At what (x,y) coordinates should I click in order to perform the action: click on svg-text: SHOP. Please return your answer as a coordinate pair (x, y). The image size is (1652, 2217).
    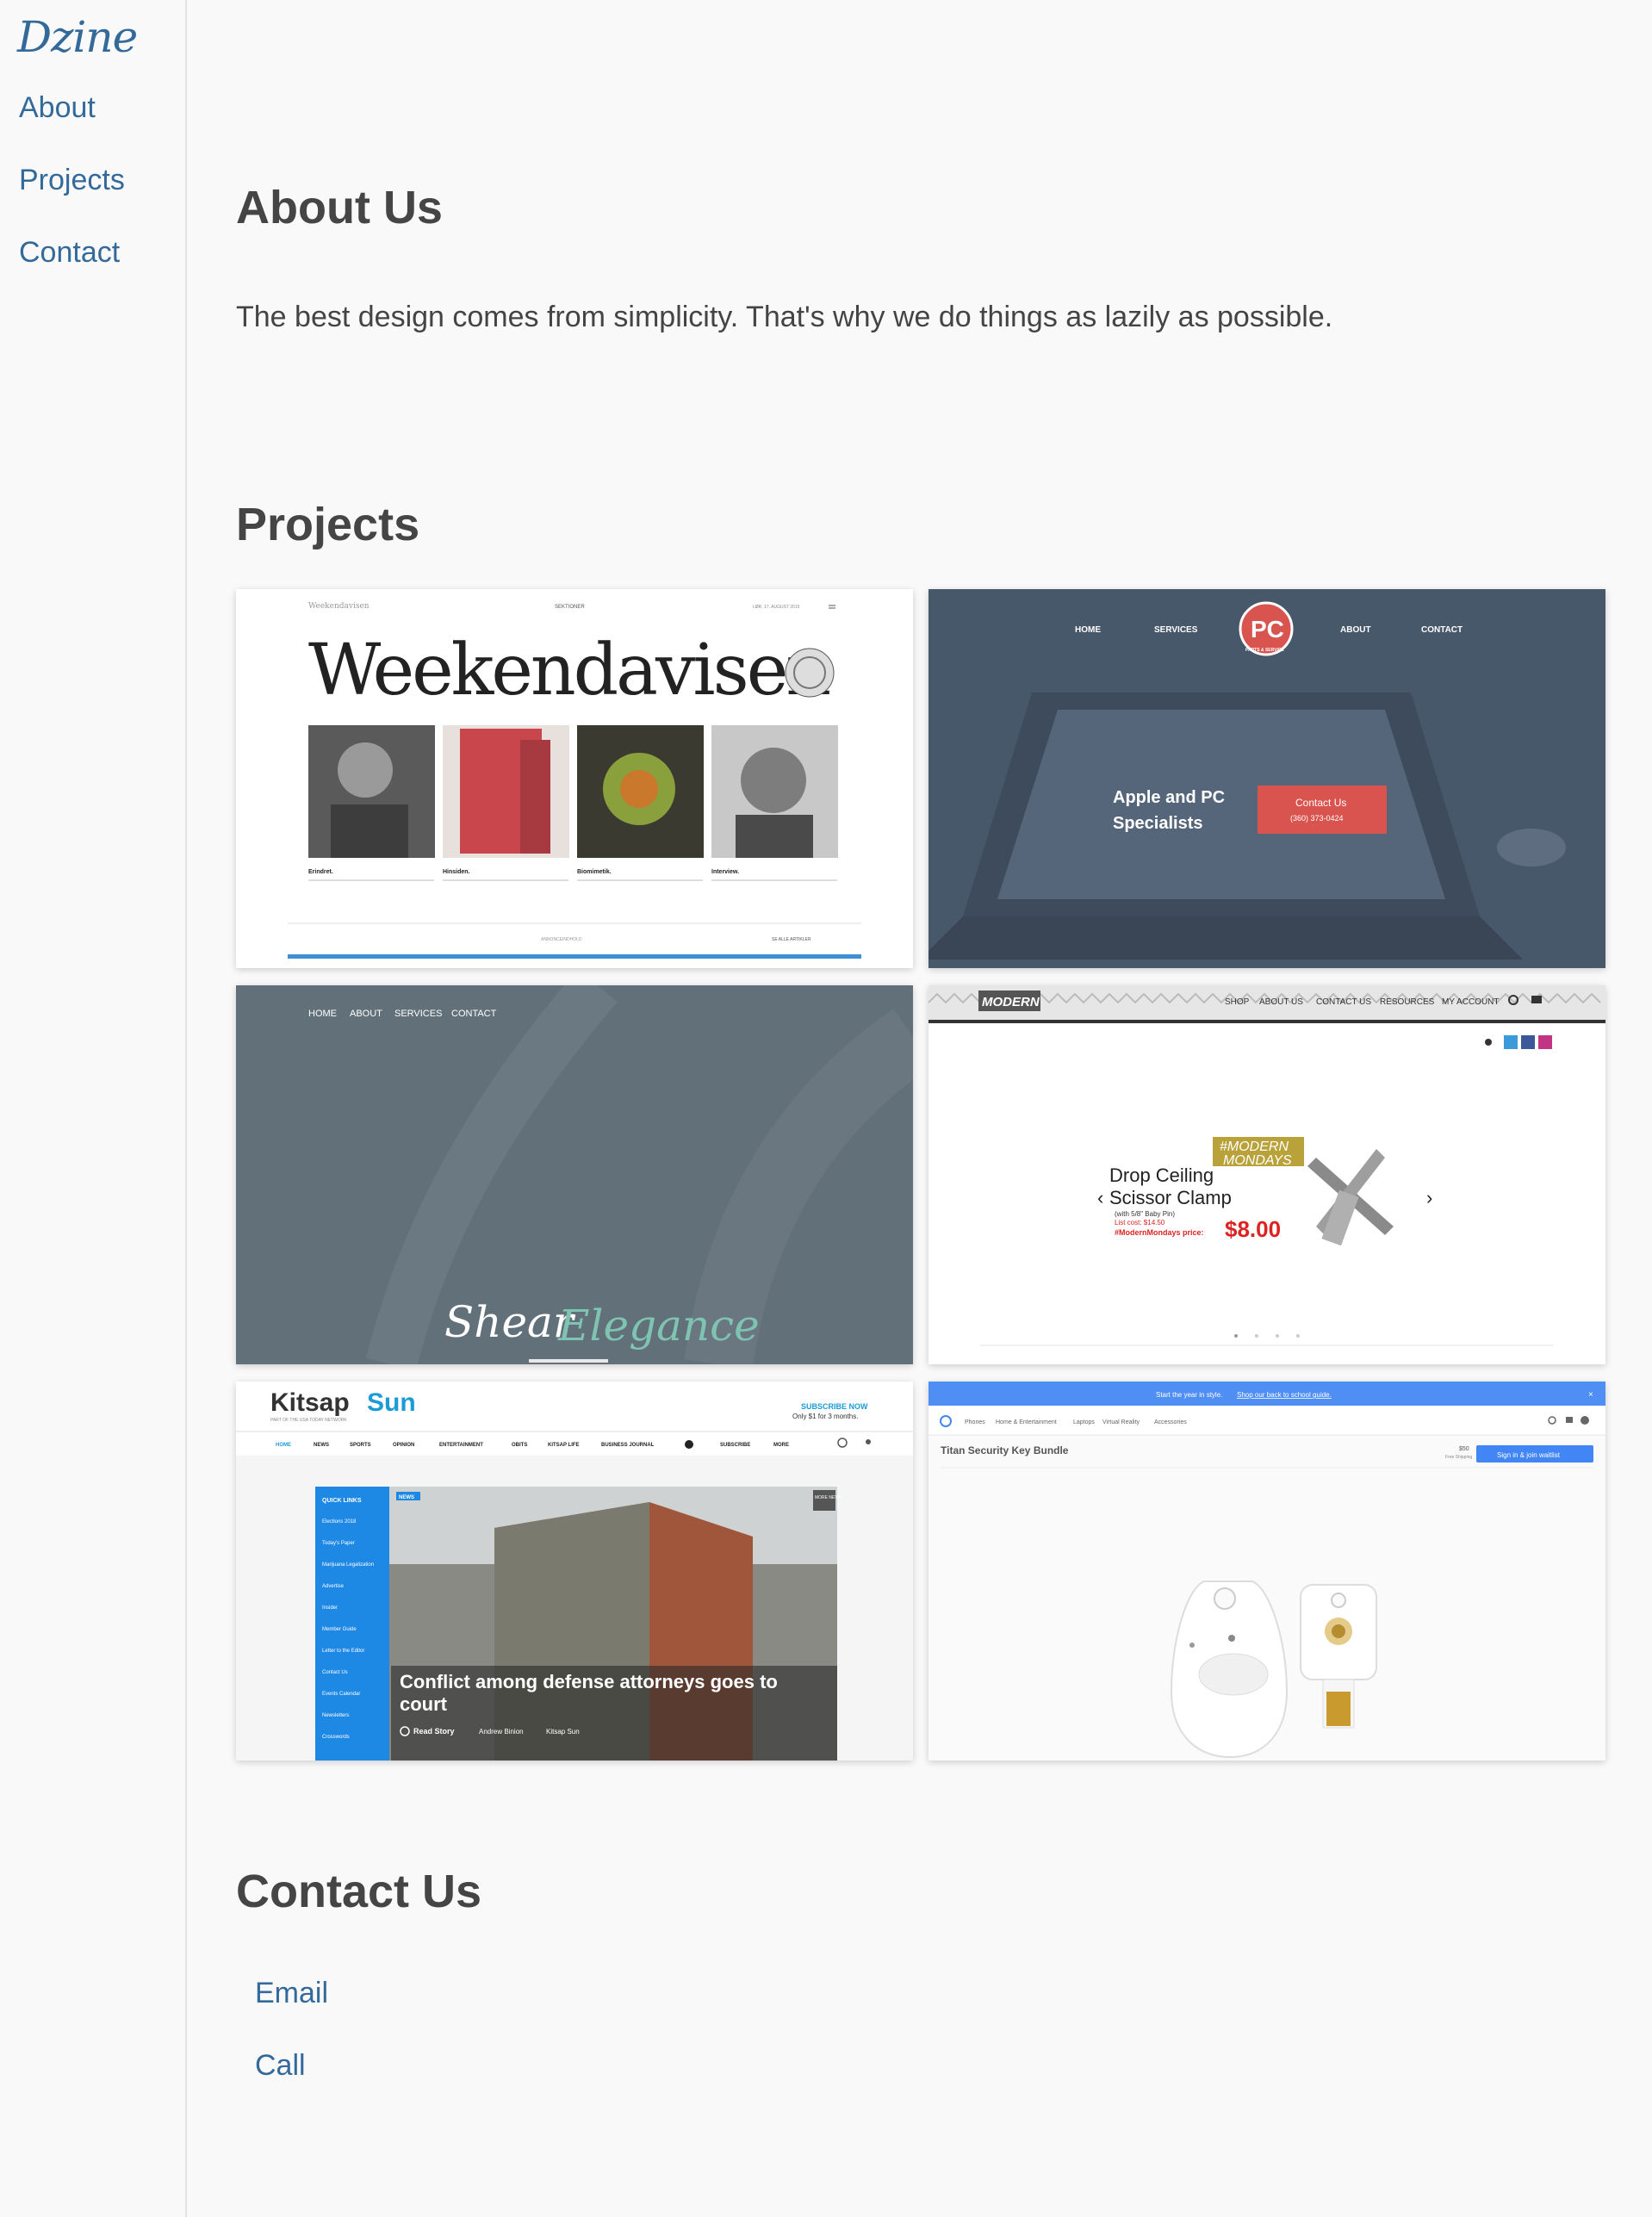
    Looking at the image, I should click on (1237, 1002).